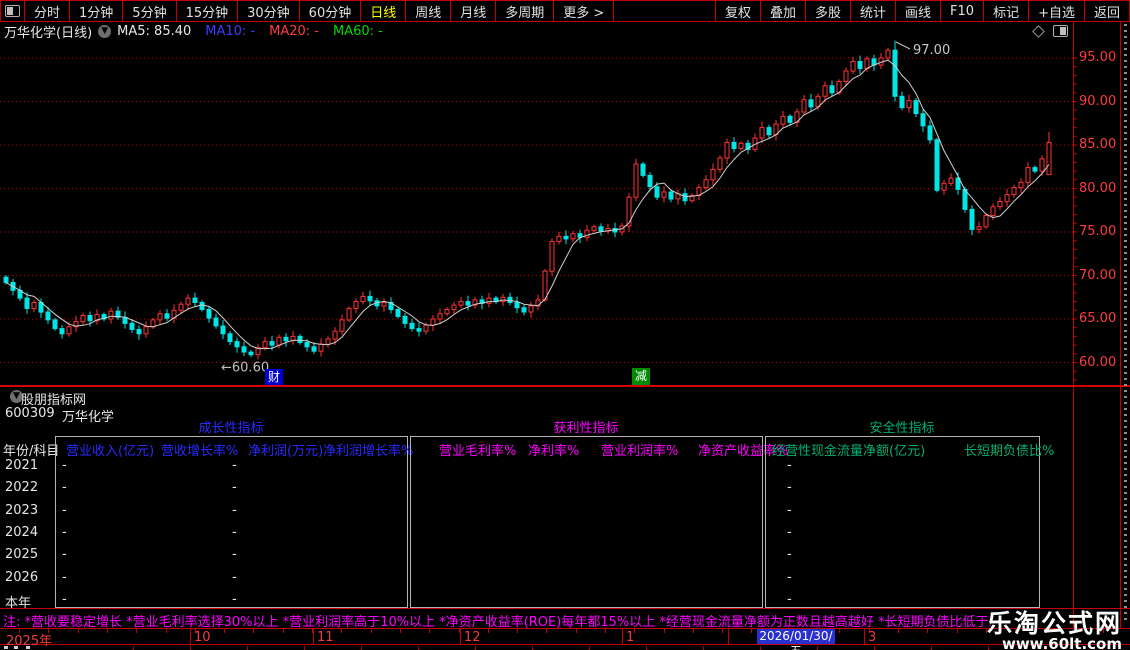 This screenshot has height=650, width=1130. I want to click on y-axis-label: 75.00, so click(1098, 231).